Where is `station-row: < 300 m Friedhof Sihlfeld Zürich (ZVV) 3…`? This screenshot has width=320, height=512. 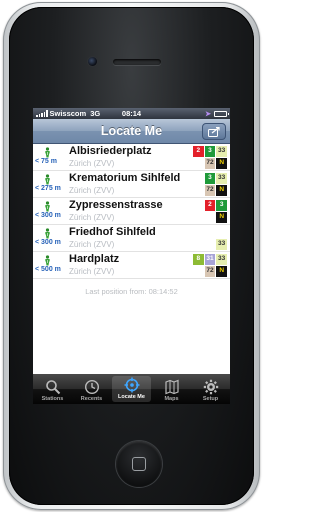 station-row: < 300 m Friedhof Sihlfeld Zürich (ZVV) 3… is located at coordinates (131, 238).